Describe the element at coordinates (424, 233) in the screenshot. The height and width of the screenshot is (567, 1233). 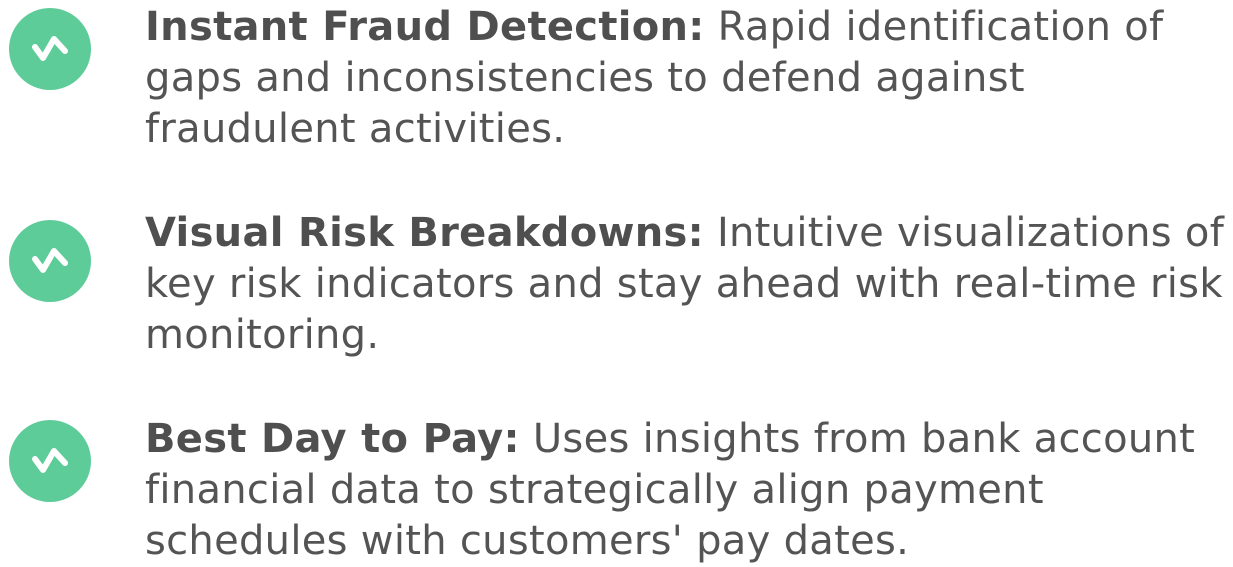
I see `feature-title: Visual Risk Breakdowns:` at that location.